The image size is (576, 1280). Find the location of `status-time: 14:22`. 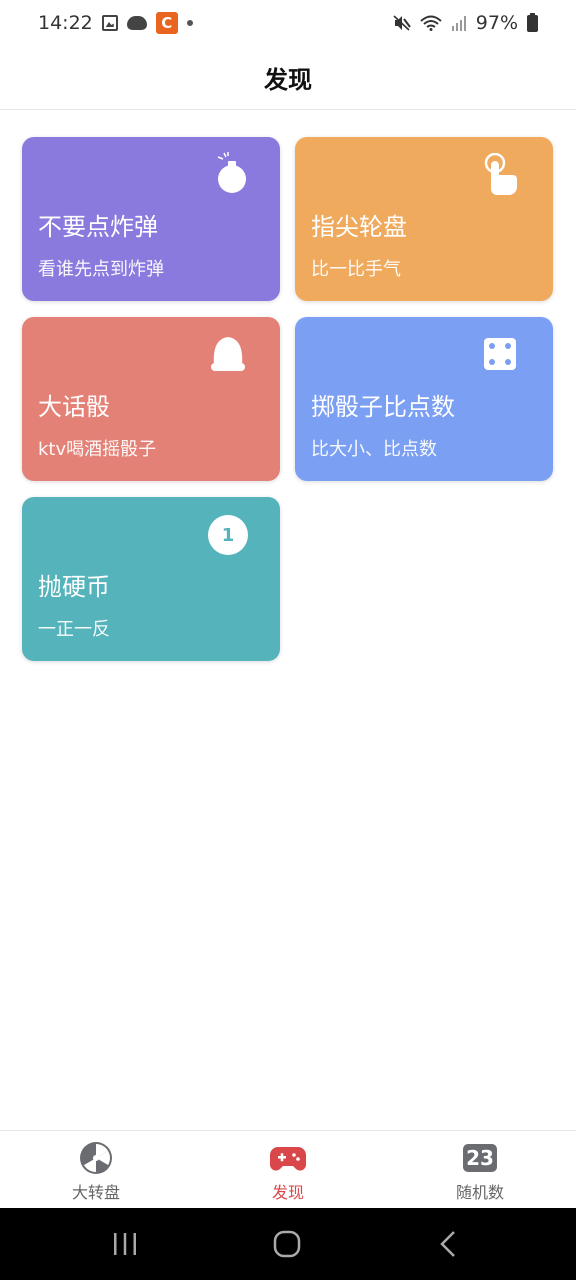

status-time: 14:22 is located at coordinates (65, 23).